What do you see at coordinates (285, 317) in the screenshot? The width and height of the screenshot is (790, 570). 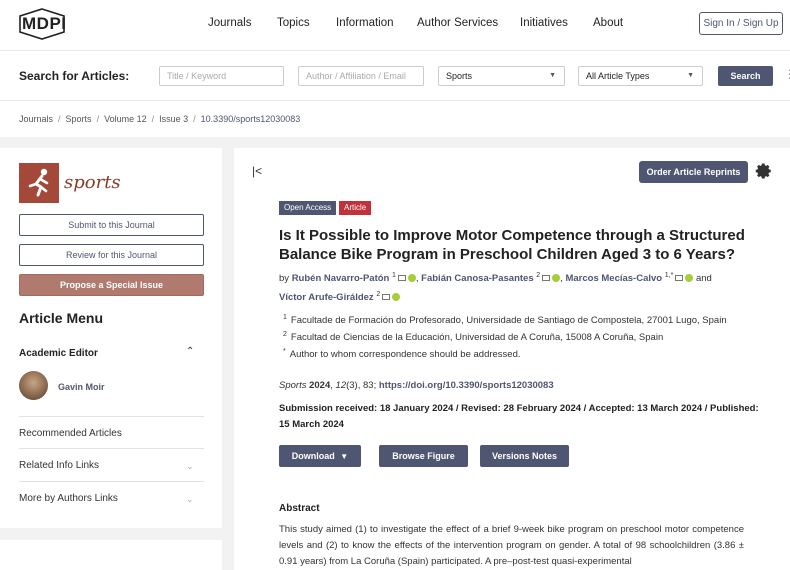 I see `affiliation-sup: 1` at bounding box center [285, 317].